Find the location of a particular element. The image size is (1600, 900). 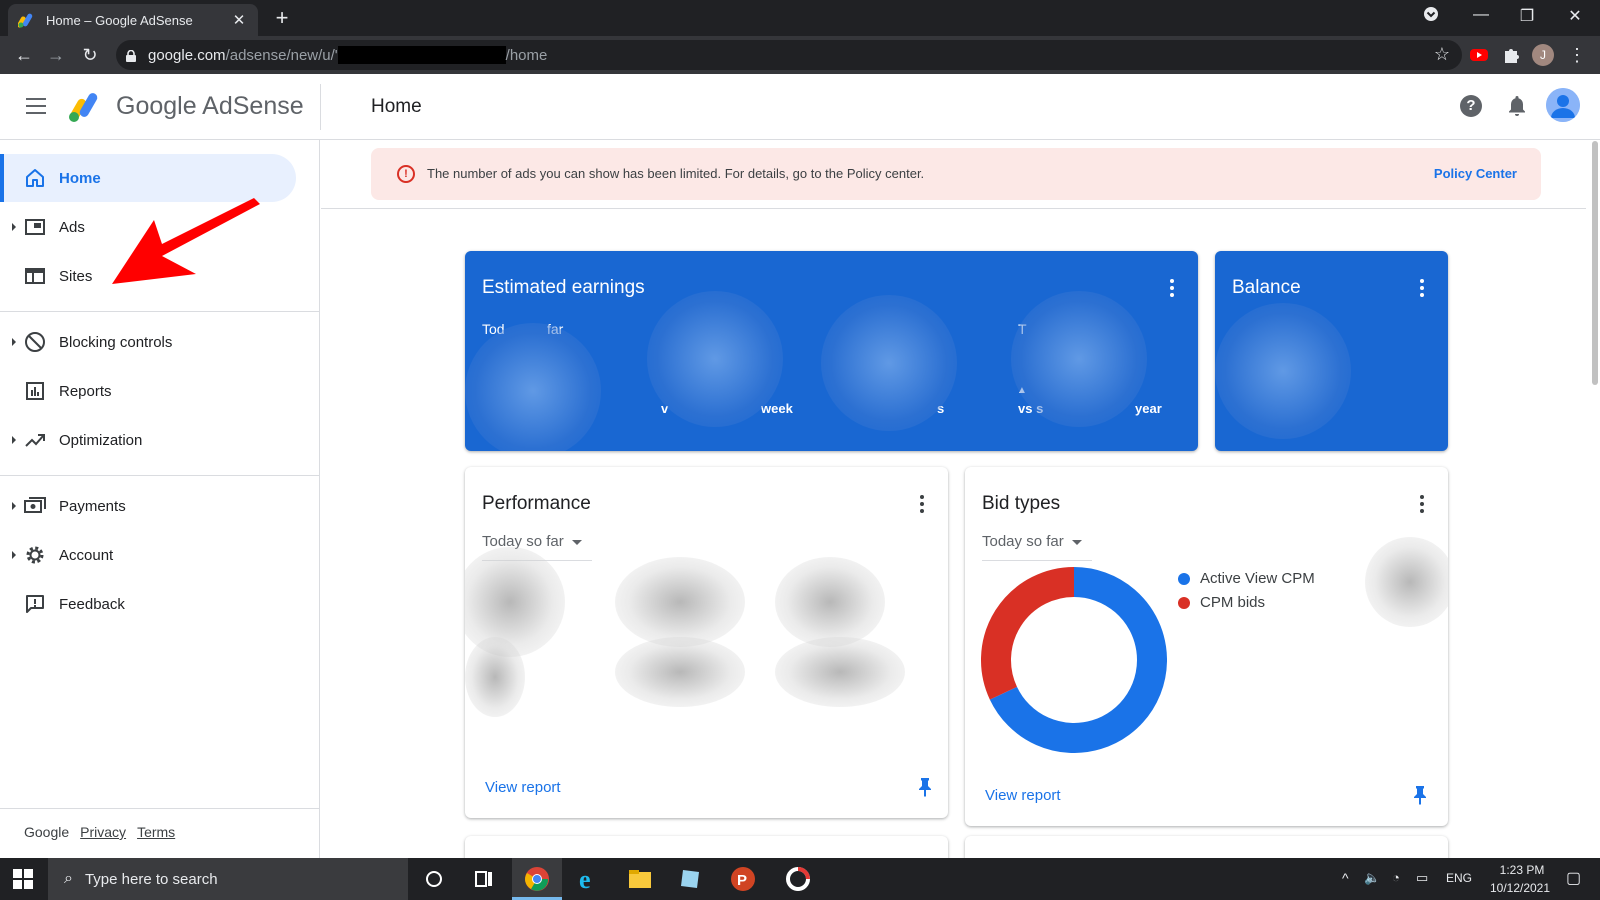

restore-icon: ❐ is located at coordinates (1527, 16).